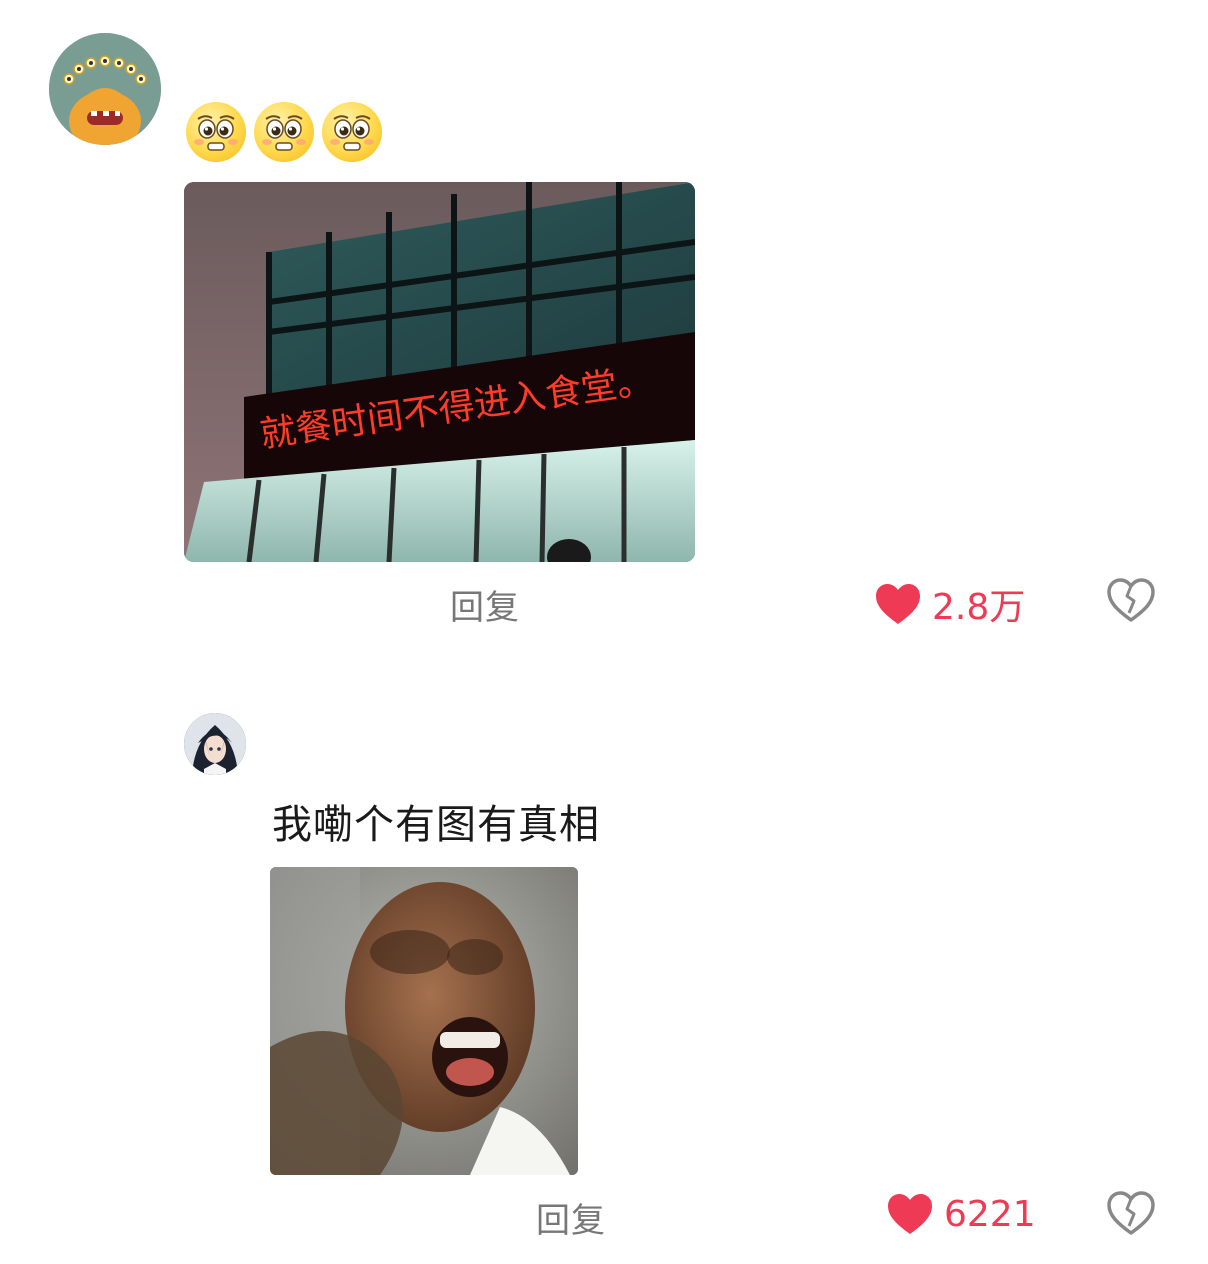 The height and width of the screenshot is (1264, 1208). I want to click on comment-photo-meme, so click(424, 1021).